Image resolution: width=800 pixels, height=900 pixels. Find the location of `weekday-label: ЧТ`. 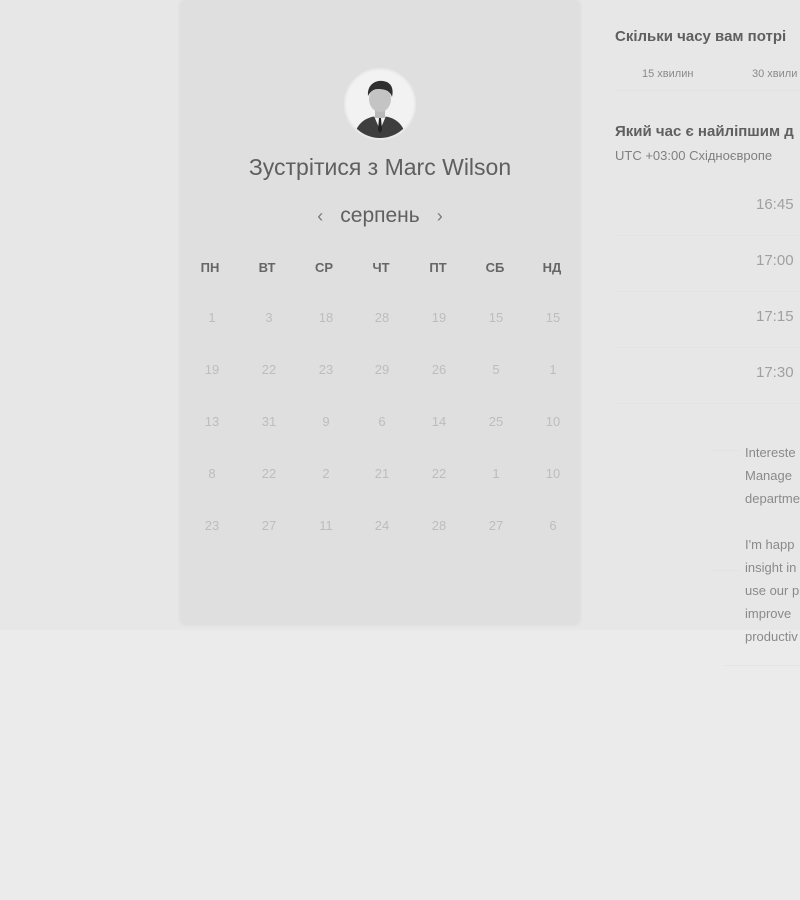

weekday-label: ЧТ is located at coordinates (381, 267).